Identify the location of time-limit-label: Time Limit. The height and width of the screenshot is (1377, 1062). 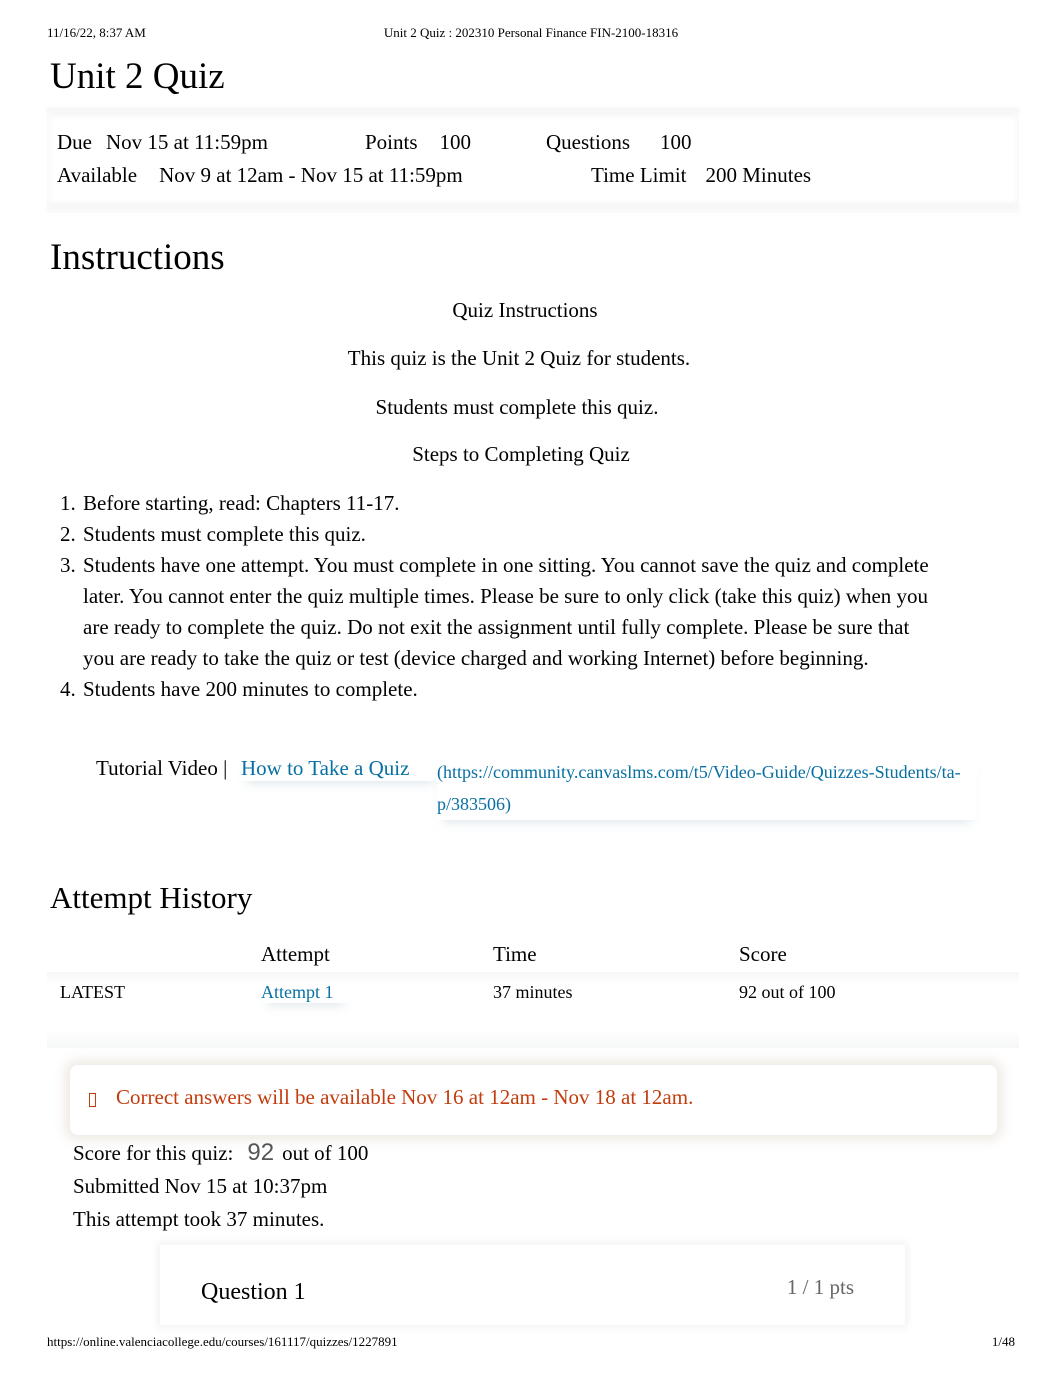
(639, 175).